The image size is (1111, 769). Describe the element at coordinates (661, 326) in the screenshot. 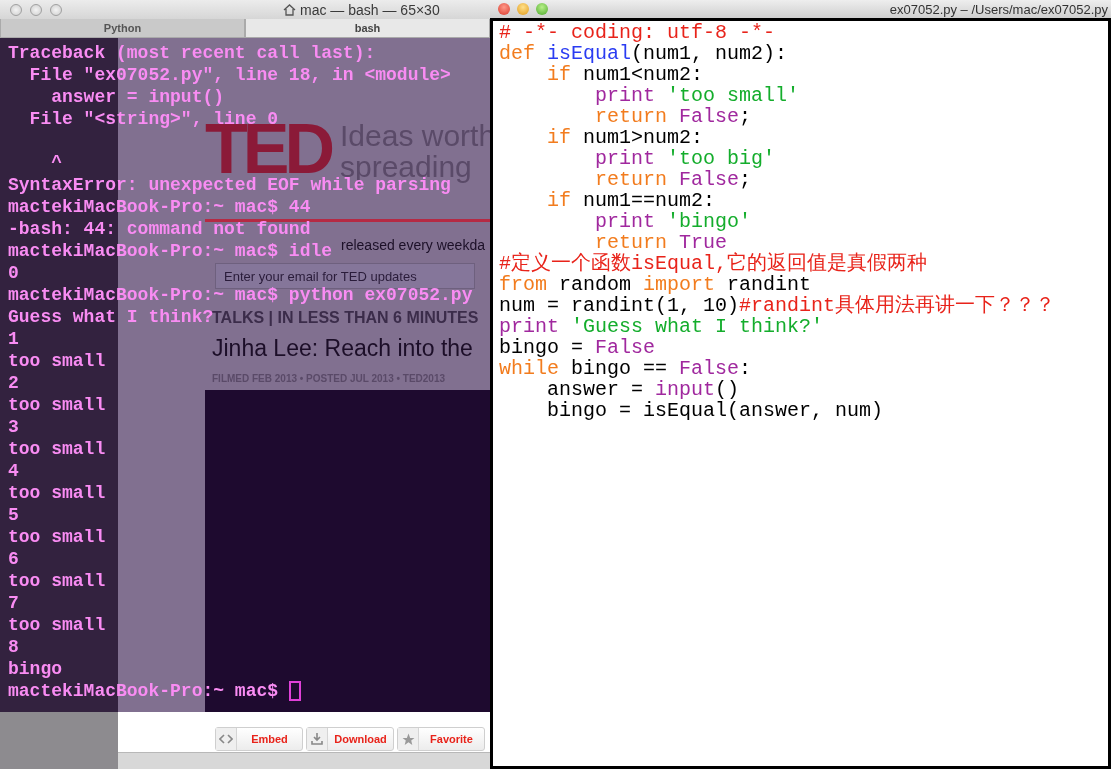

I see `code-line: print 'Guess what I think?'` at that location.